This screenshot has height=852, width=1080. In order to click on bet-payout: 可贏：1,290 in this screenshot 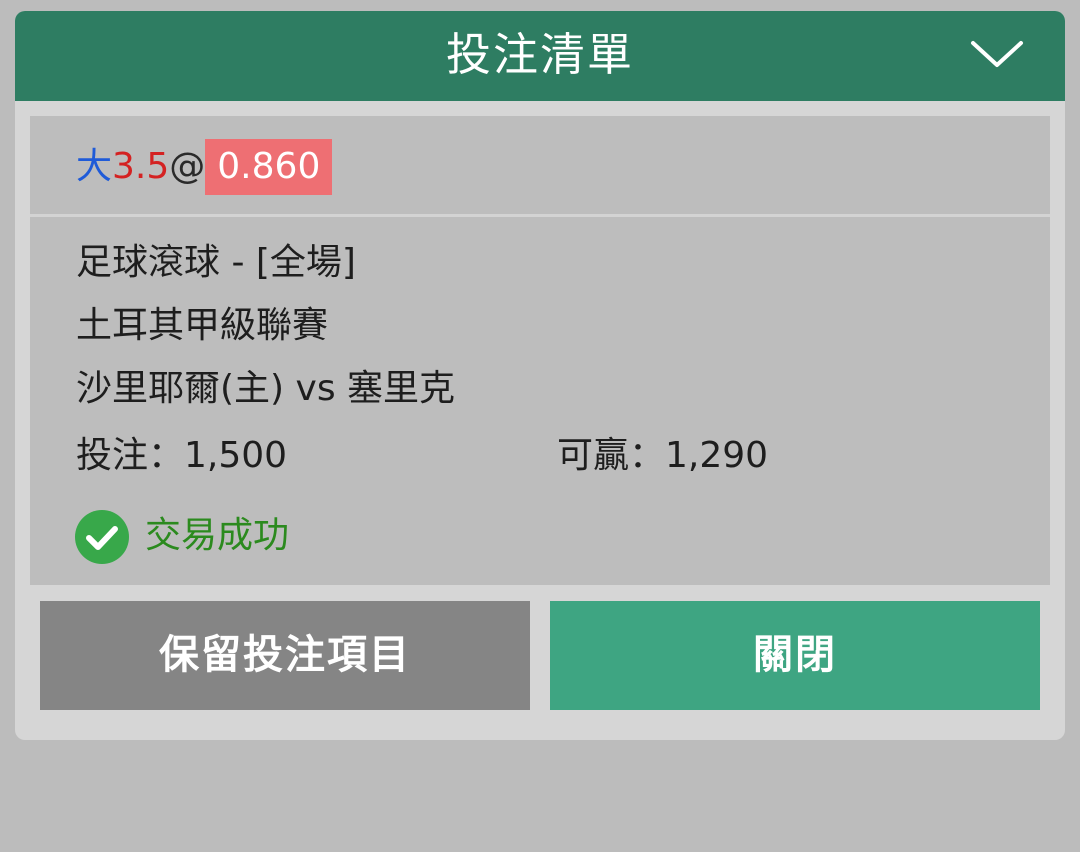, I will do `click(663, 455)`.